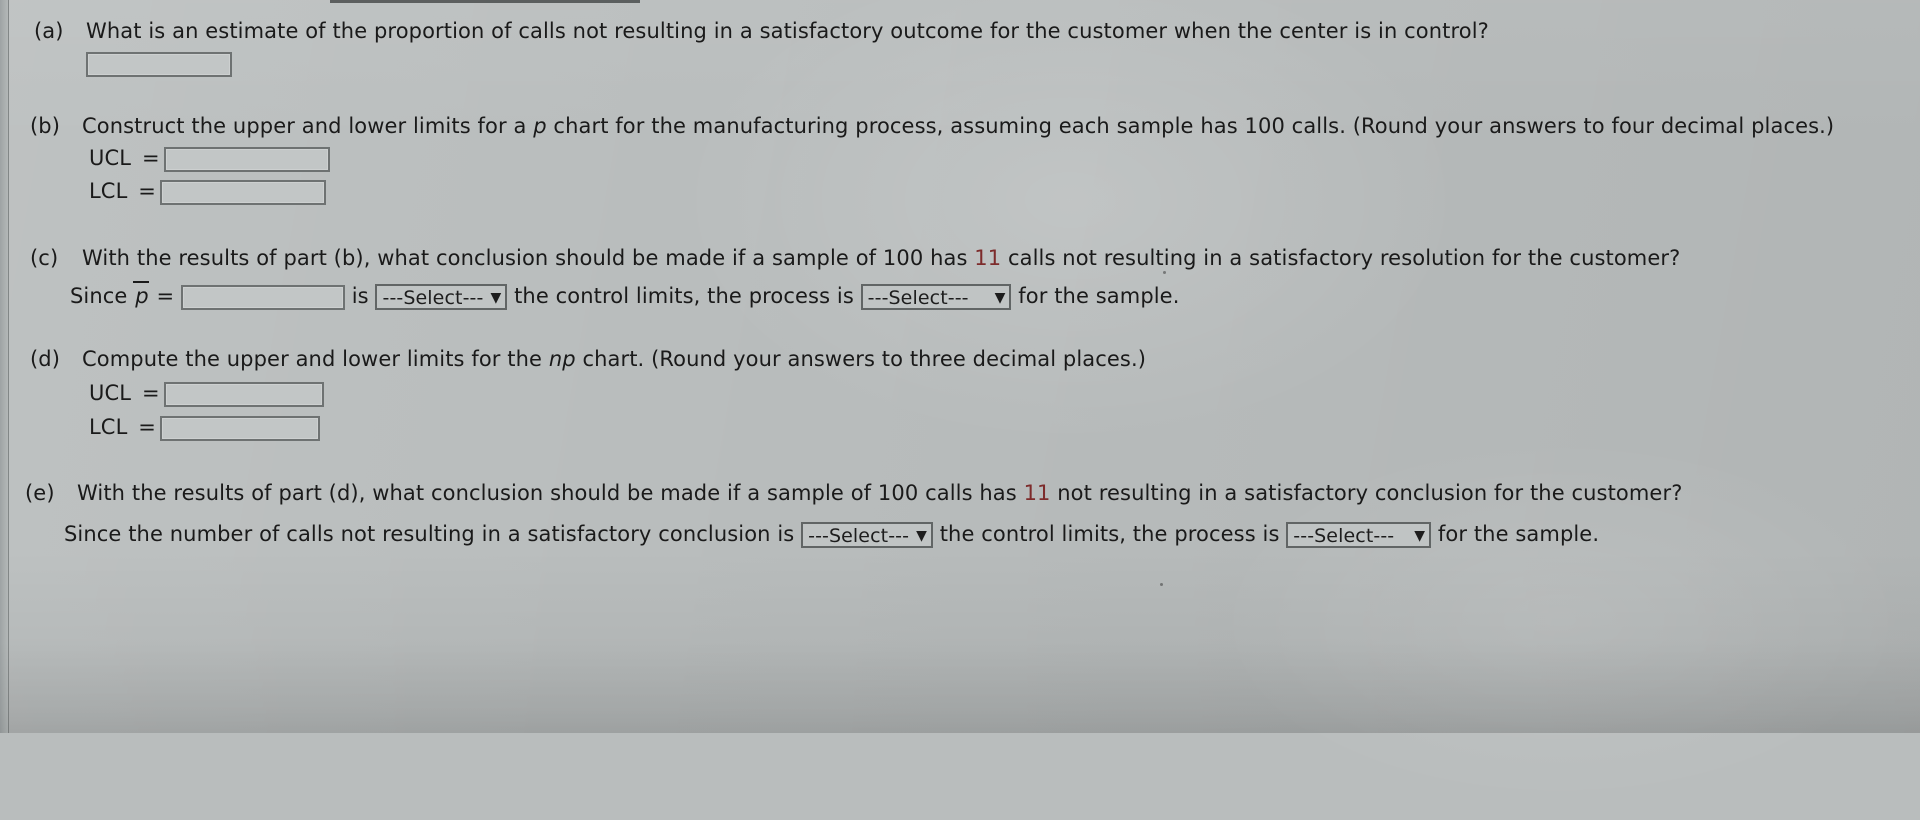  I want to click on part-e-position-select-value: ---Select---, so click(859, 536).